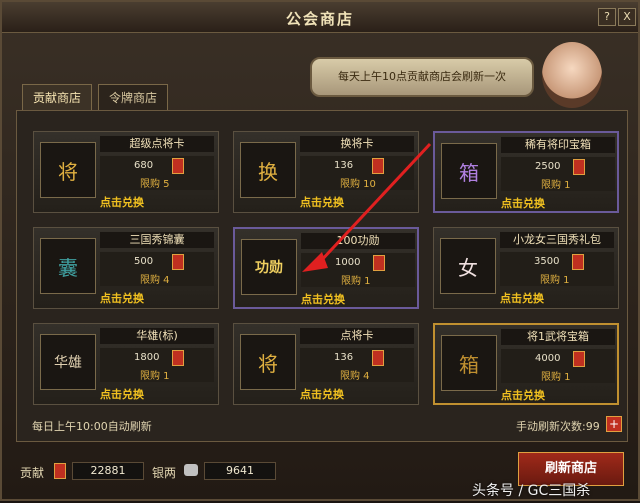 The width and height of the screenshot is (640, 503). What do you see at coordinates (60, 471) in the screenshot?
I see `contribution-ticket-icon` at bounding box center [60, 471].